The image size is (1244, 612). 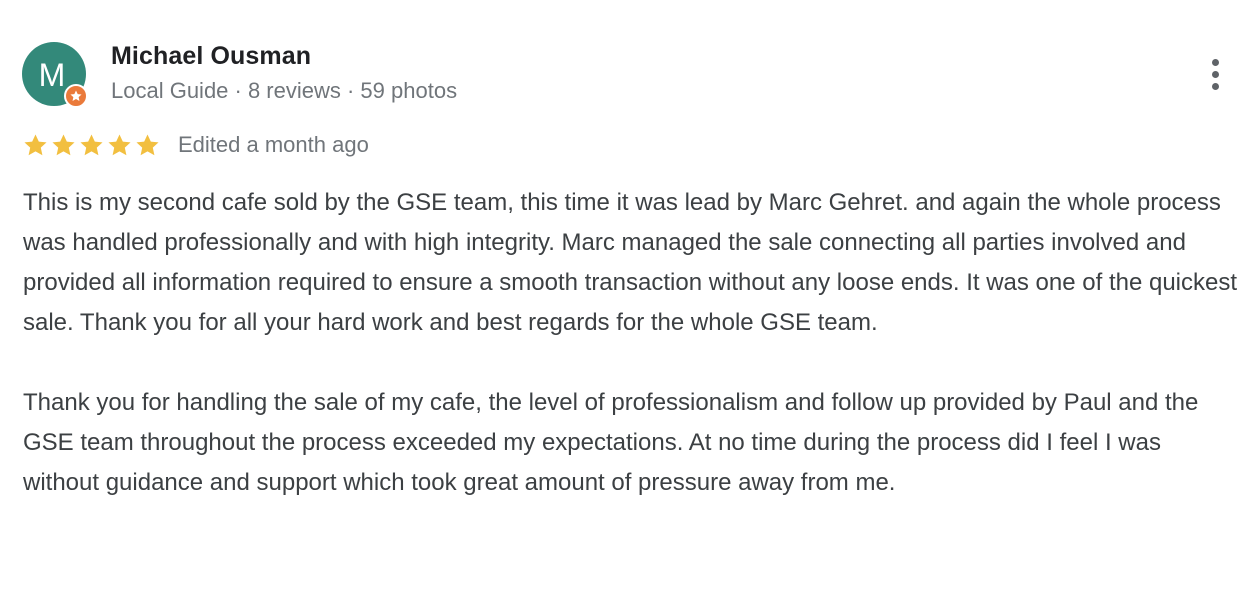 I want to click on avatar: M, so click(x=55, y=75).